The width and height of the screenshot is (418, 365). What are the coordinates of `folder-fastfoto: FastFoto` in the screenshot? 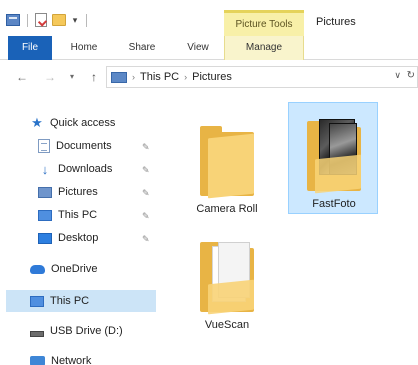 It's located at (333, 158).